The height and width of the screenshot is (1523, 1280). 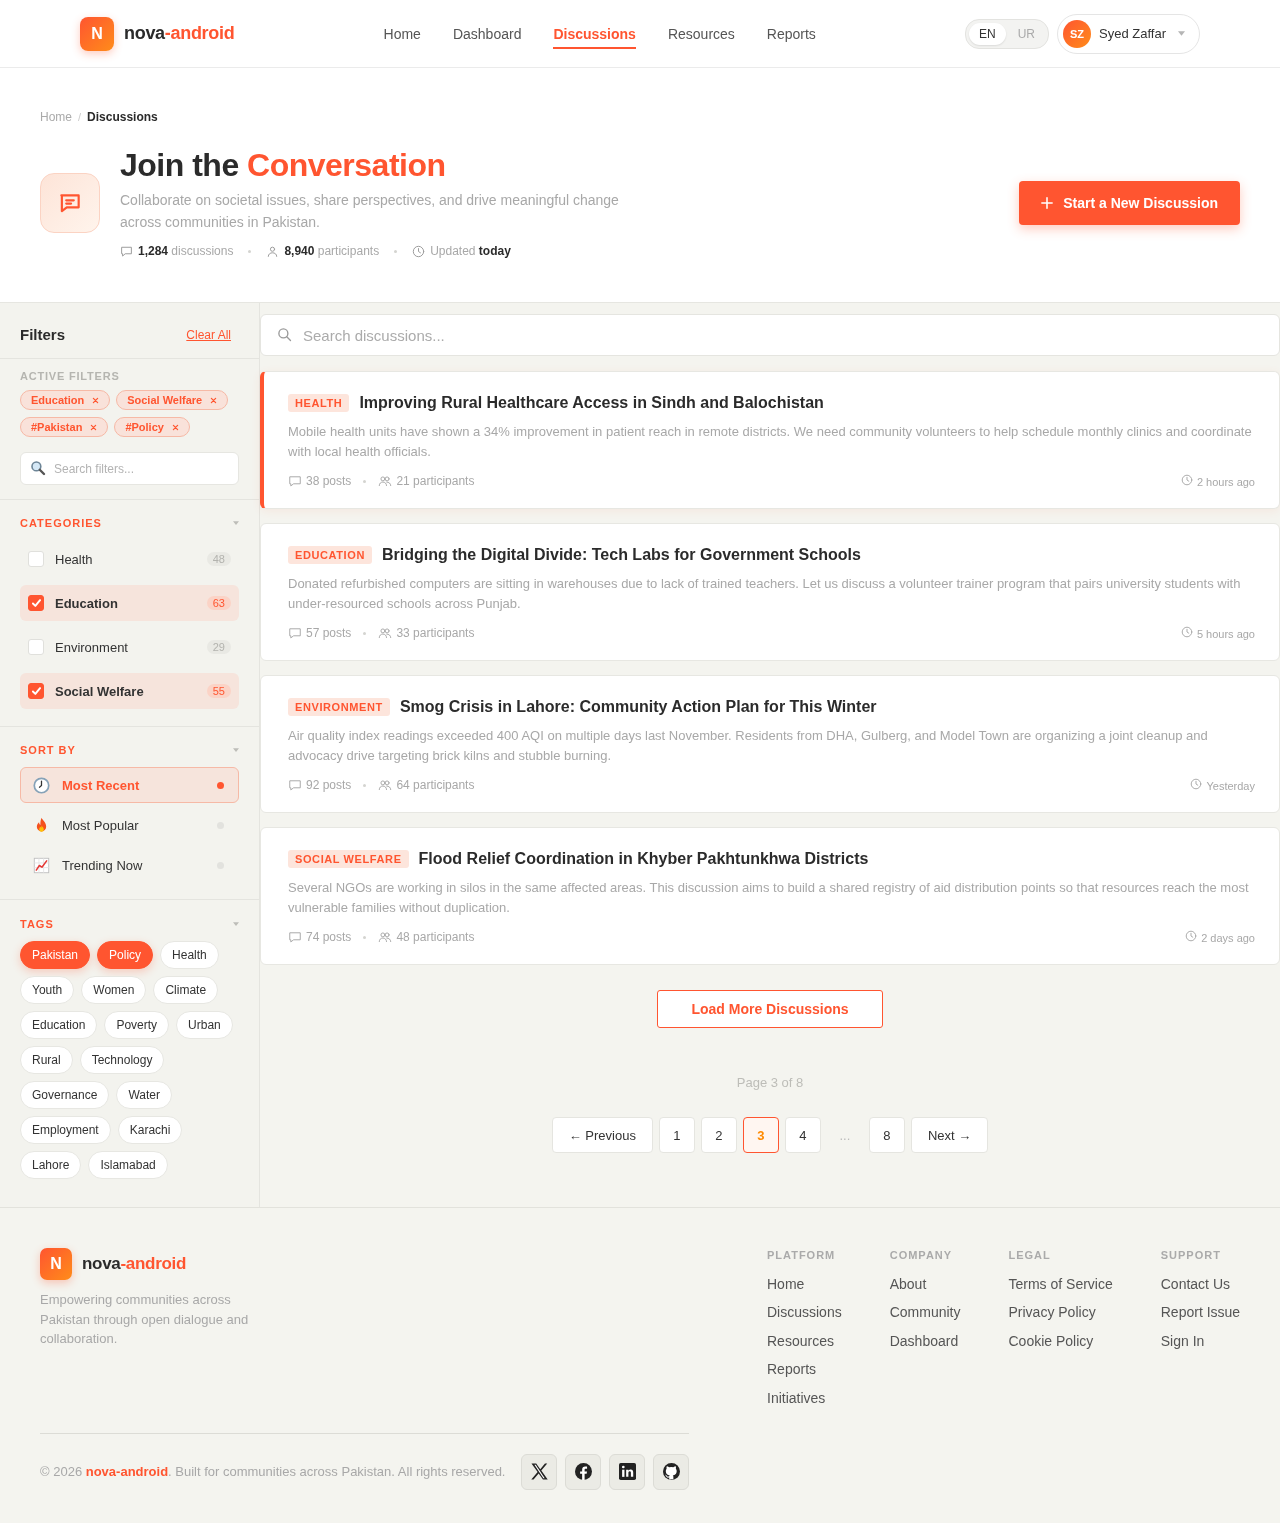 I want to click on tag-chip: Karachi, so click(x=150, y=1130).